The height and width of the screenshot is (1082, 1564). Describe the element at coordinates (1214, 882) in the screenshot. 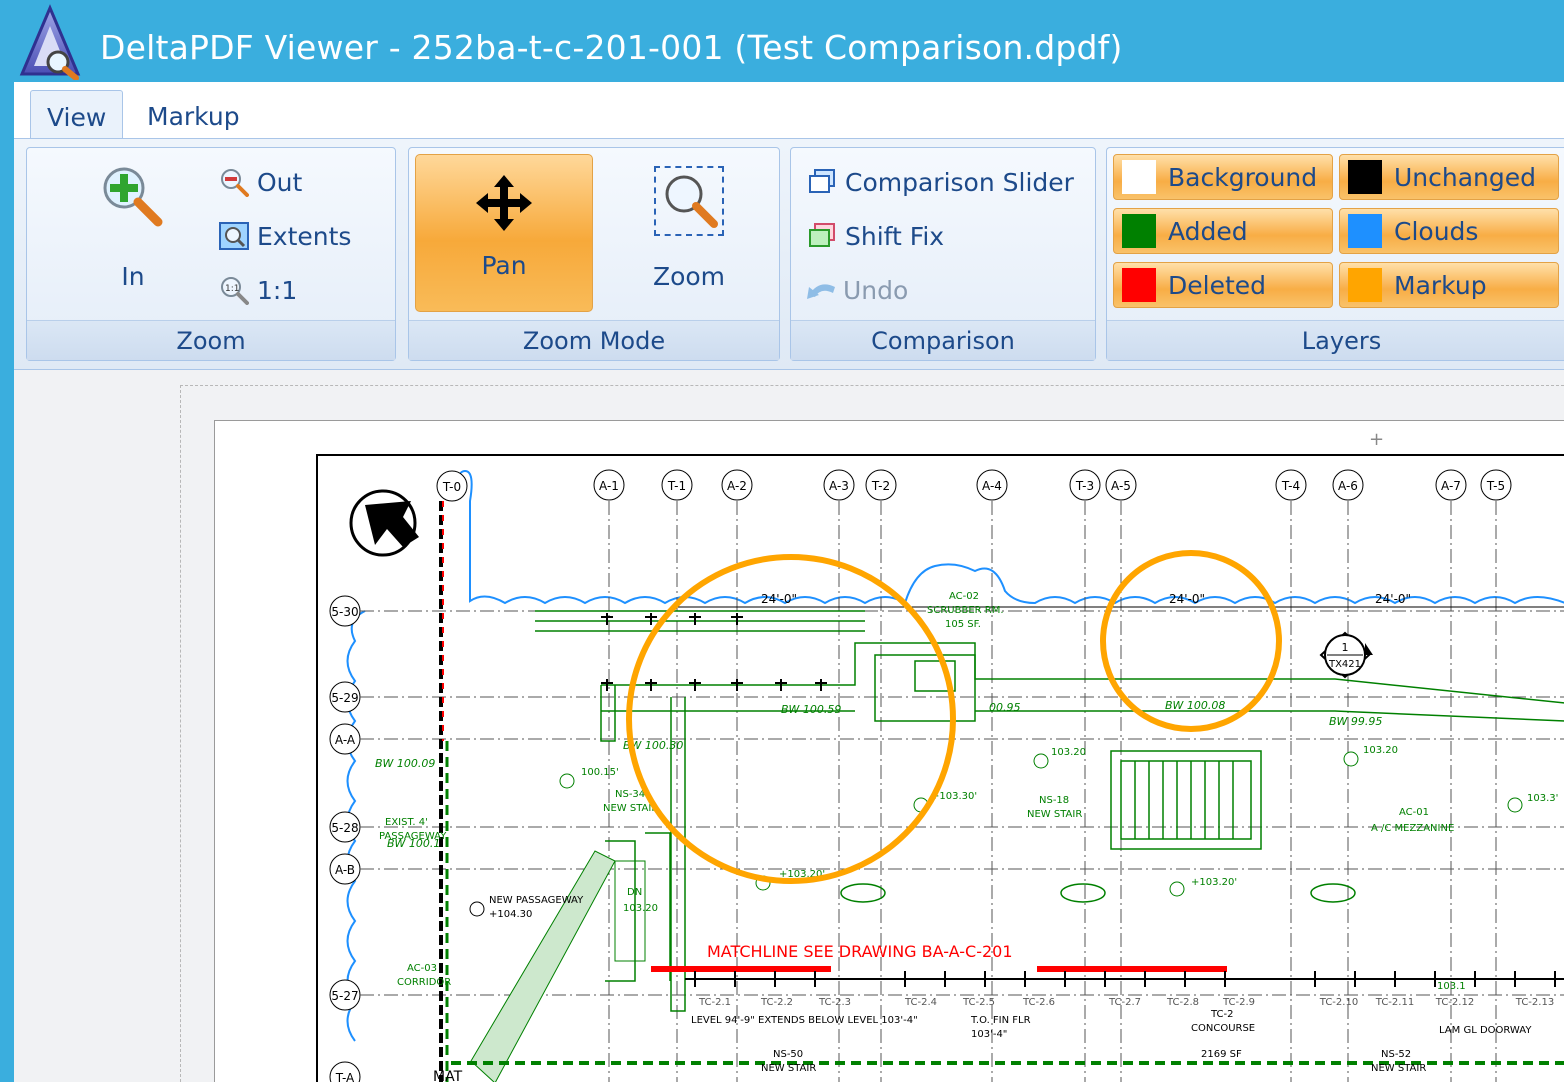

I see `svg-text: +103.20'` at that location.